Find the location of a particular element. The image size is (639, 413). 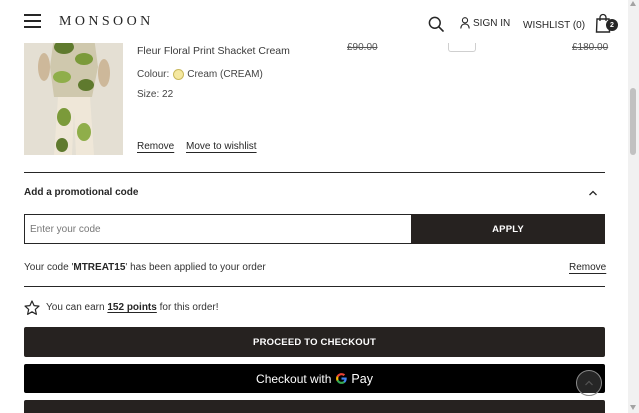

proceed-to-checkout-button: PROCEED TO CHECKOUT is located at coordinates (314, 342).